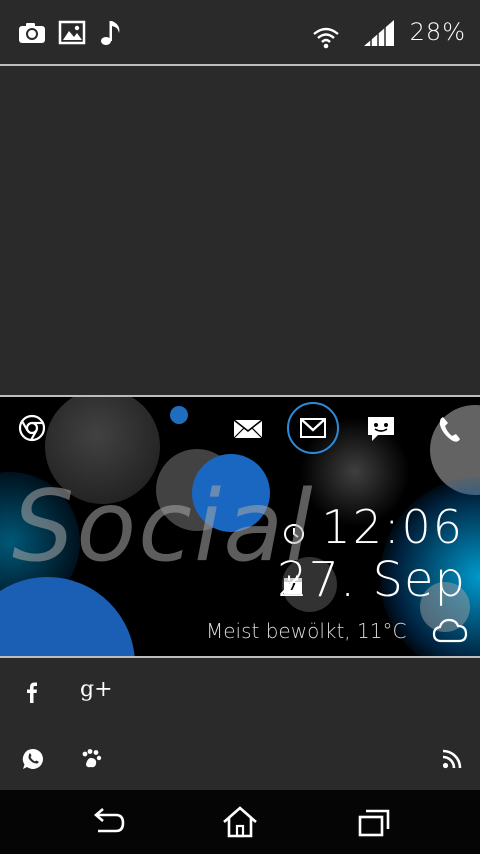 Image resolution: width=480 pixels, height=854 pixels. I want to click on music-note-icon, so click(112, 33).